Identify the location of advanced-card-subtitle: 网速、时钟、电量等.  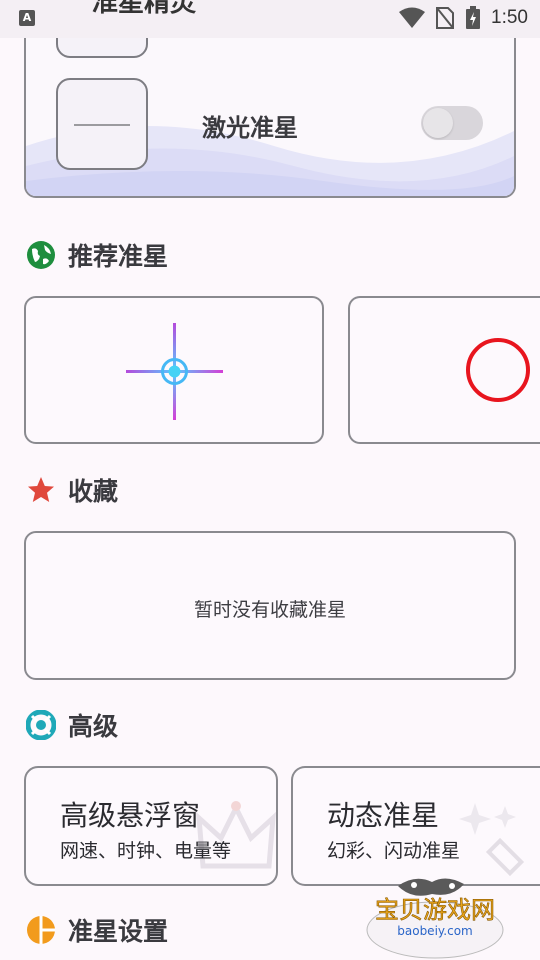
(146, 851).